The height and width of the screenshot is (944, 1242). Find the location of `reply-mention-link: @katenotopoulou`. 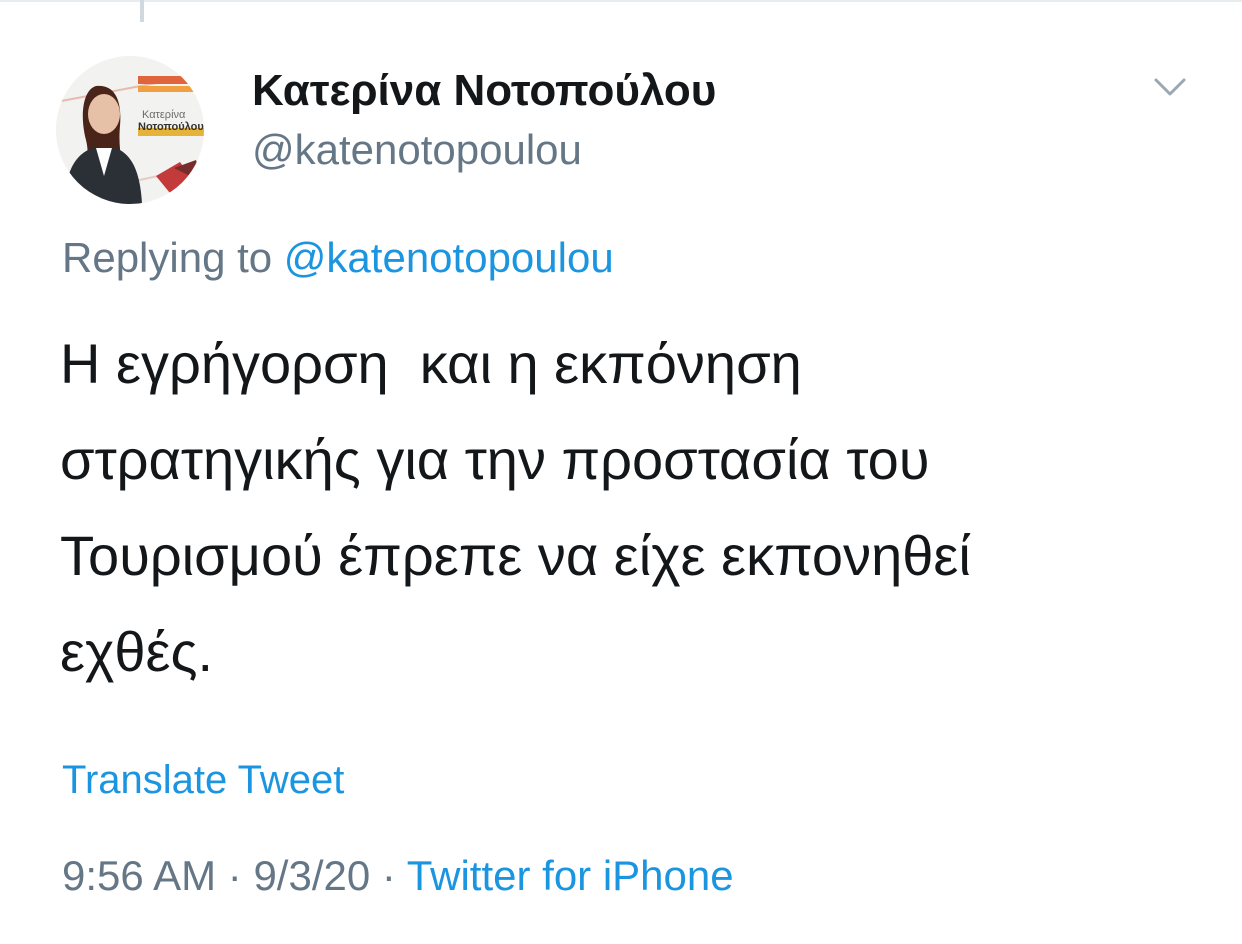

reply-mention-link: @katenotopoulou is located at coordinates (449, 257).